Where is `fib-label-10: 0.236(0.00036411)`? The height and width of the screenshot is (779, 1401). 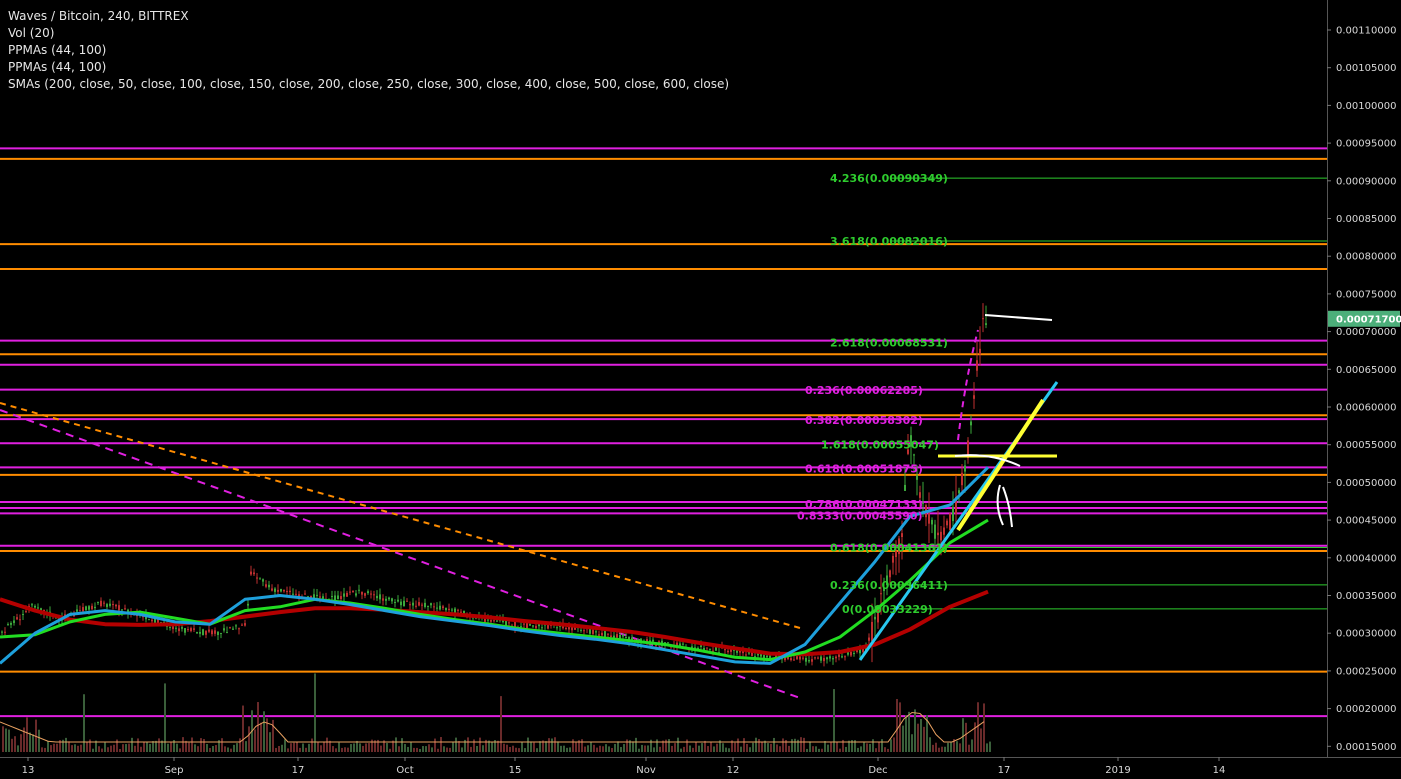
fib-label-10: 0.236(0.00036411) is located at coordinates (889, 585).